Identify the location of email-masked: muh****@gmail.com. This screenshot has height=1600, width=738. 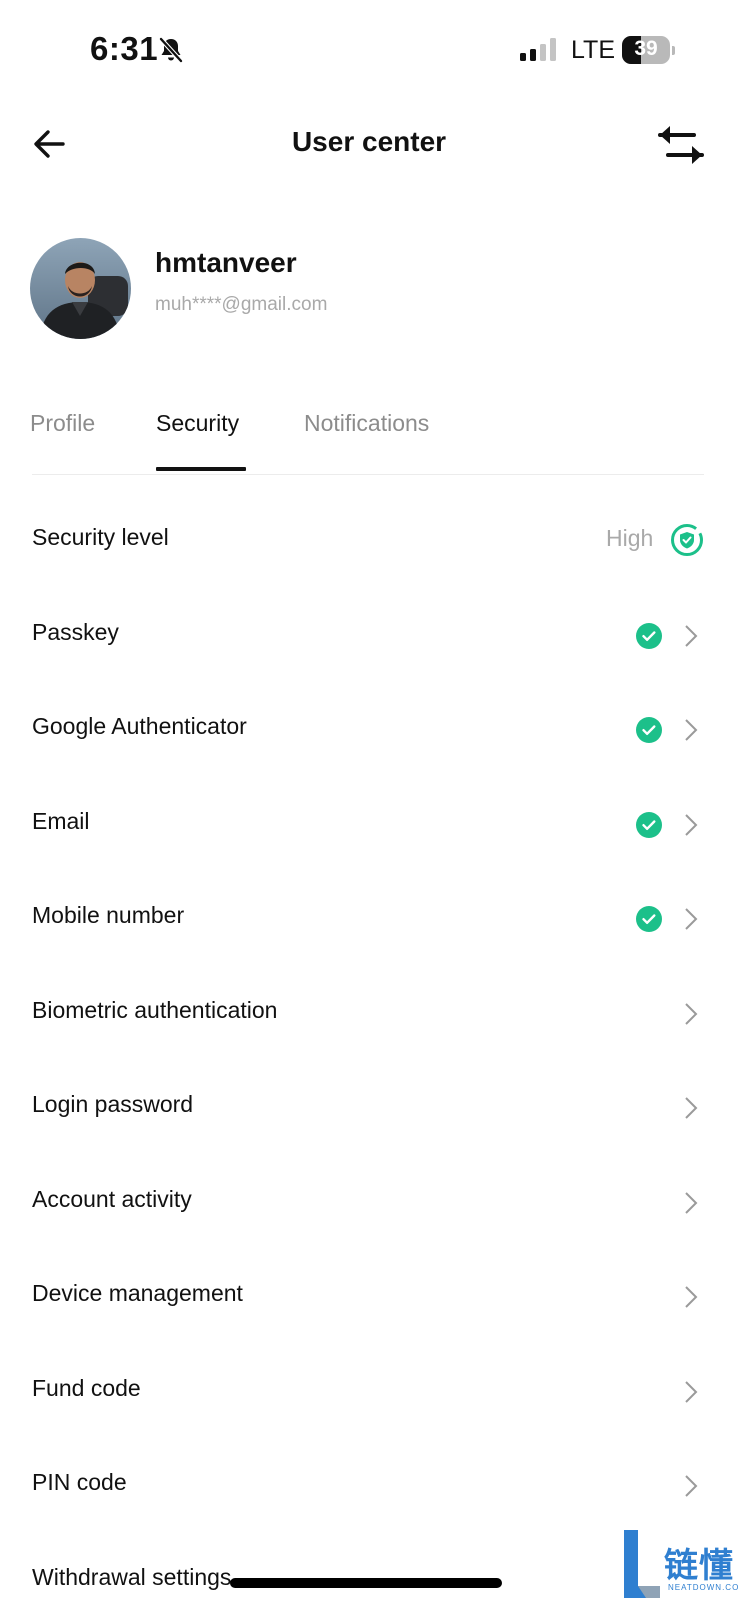
(241, 304).